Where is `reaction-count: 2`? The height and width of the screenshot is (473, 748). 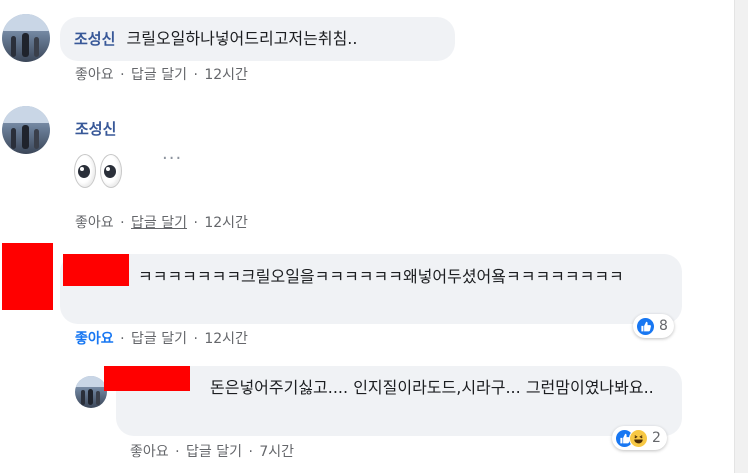
reaction-count: 2 is located at coordinates (656, 438).